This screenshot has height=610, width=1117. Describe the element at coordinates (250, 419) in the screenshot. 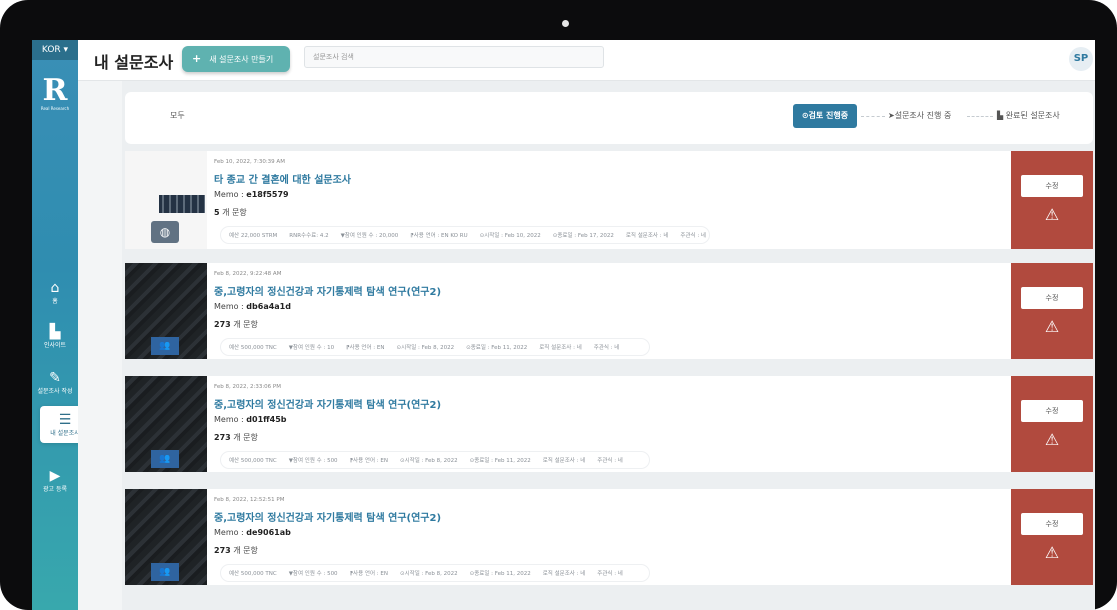

I see `survey-memo: Memo : d01ff45b` at that location.